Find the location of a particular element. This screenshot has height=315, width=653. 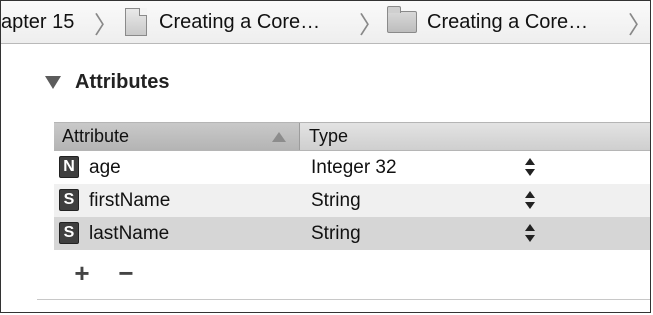

breadcrumb-item-label: apter 15 is located at coordinates (38, 21).